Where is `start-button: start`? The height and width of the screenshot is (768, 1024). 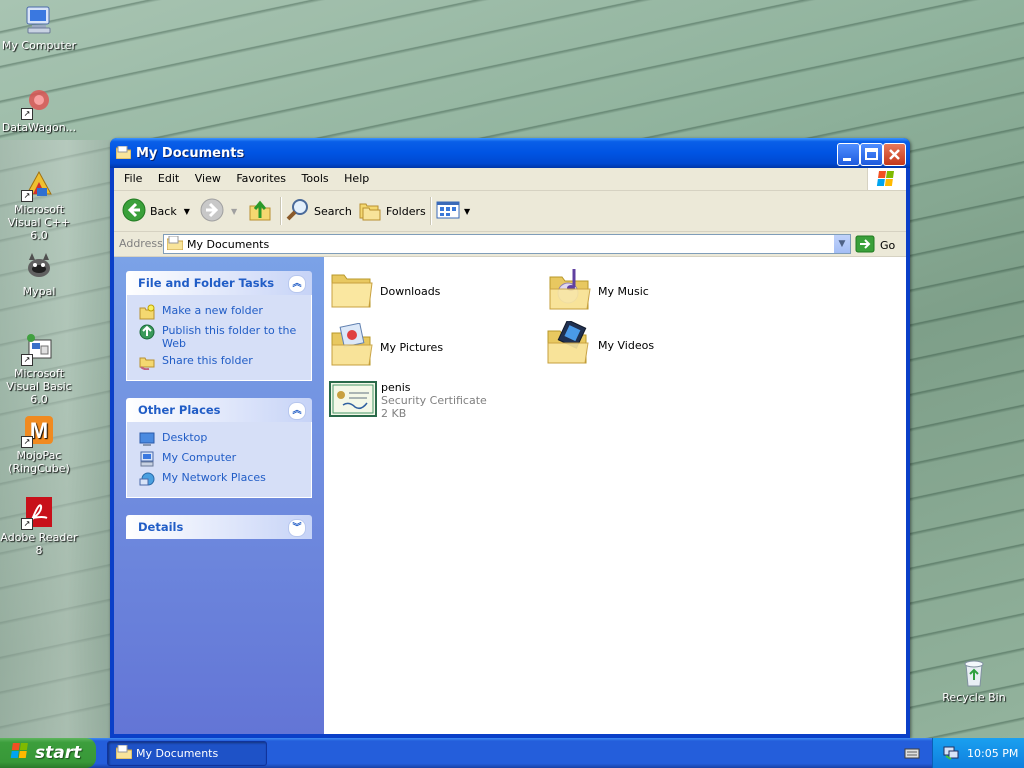 start-button: start is located at coordinates (48, 753).